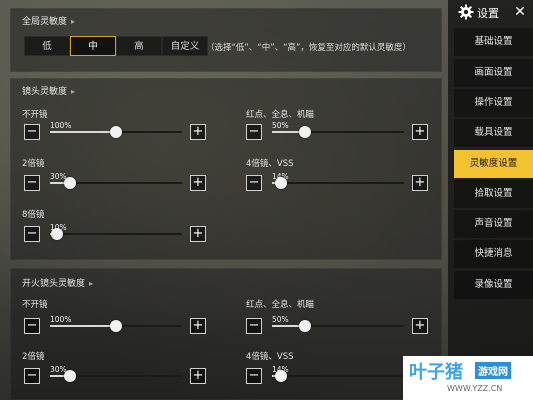 This screenshot has width=533, height=400. I want to click on scope-2x-plus-button: +, so click(198, 183).